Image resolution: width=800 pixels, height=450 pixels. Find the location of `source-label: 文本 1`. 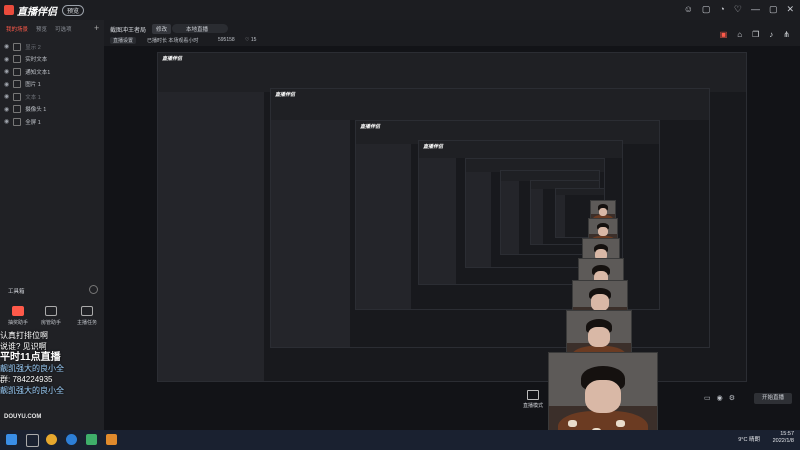

source-label: 文本 1 is located at coordinates (33, 97).